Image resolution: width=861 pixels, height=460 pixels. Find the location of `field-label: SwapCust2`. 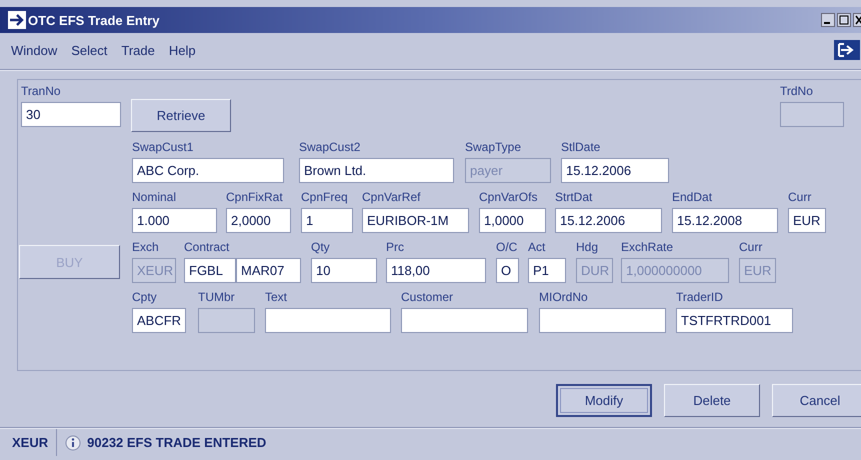

field-label: SwapCust2 is located at coordinates (330, 147).